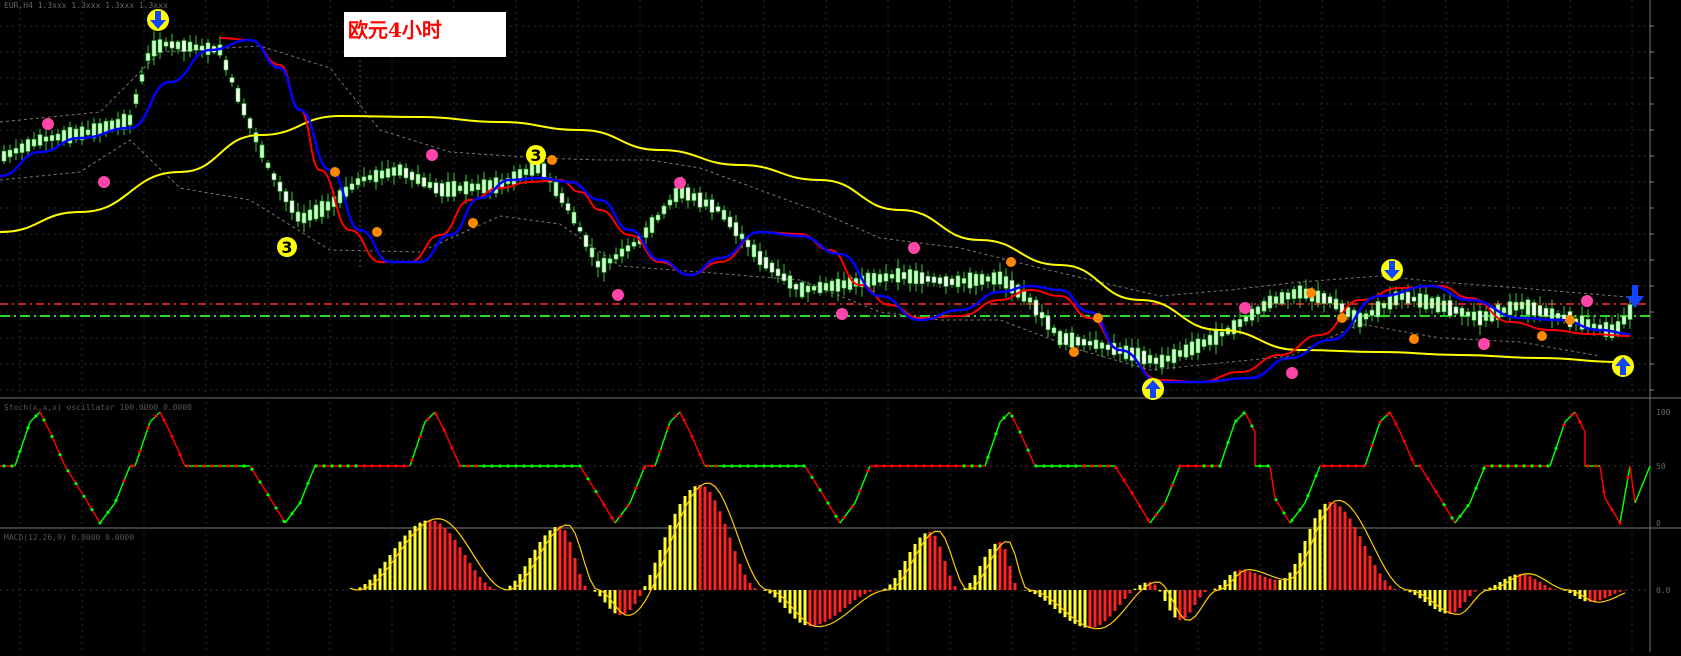 Image resolution: width=1681 pixels, height=656 pixels. I want to click on osc-tick-label: 100, so click(1663, 412).